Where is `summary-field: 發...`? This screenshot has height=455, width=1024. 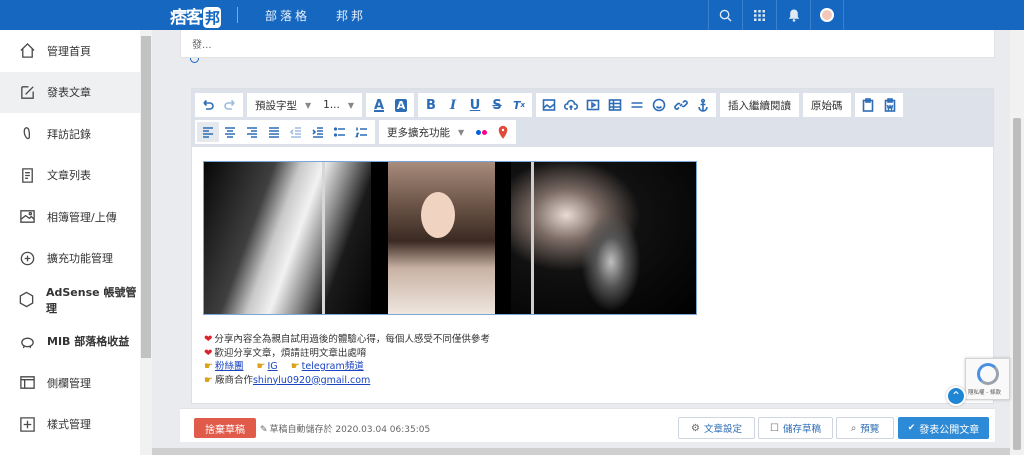 summary-field: 發... is located at coordinates (587, 44).